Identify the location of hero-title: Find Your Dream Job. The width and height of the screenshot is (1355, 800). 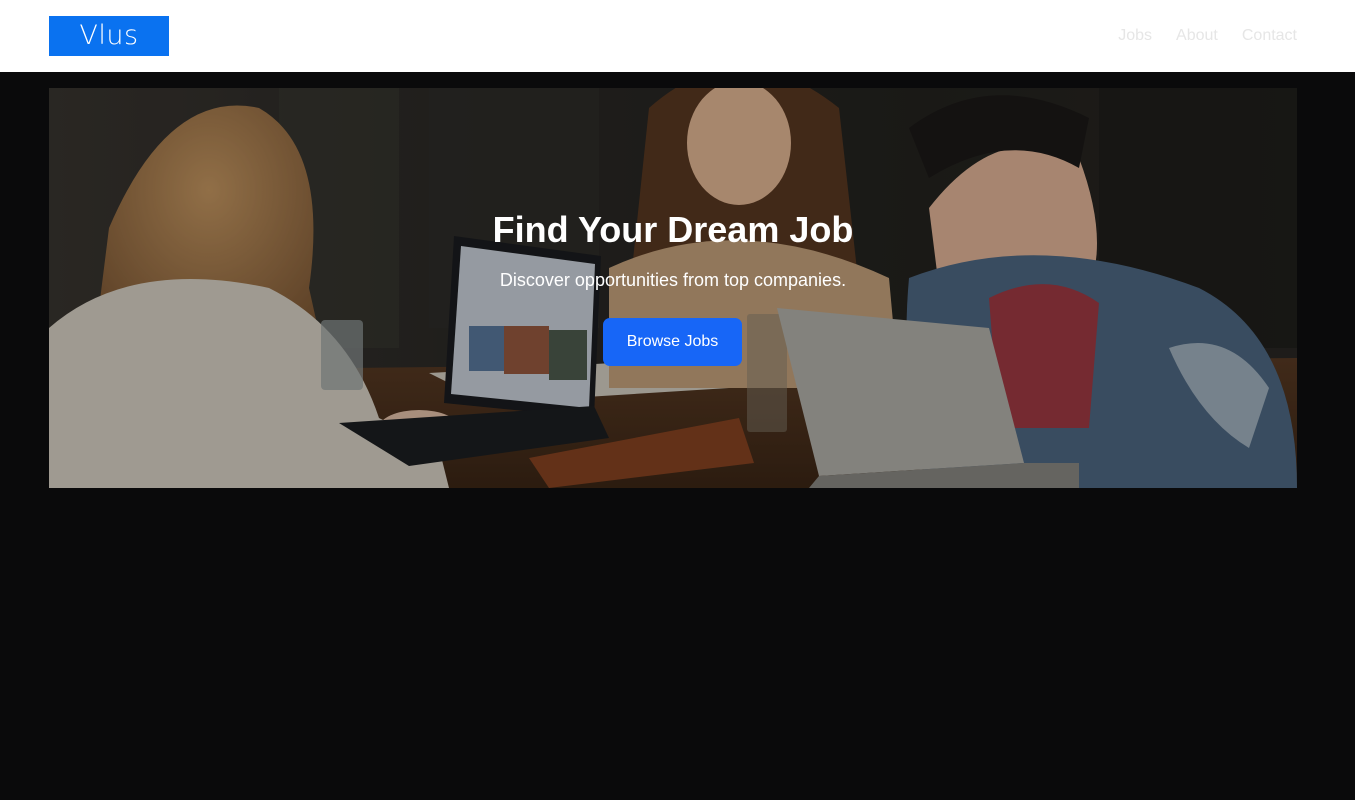
(673, 229).